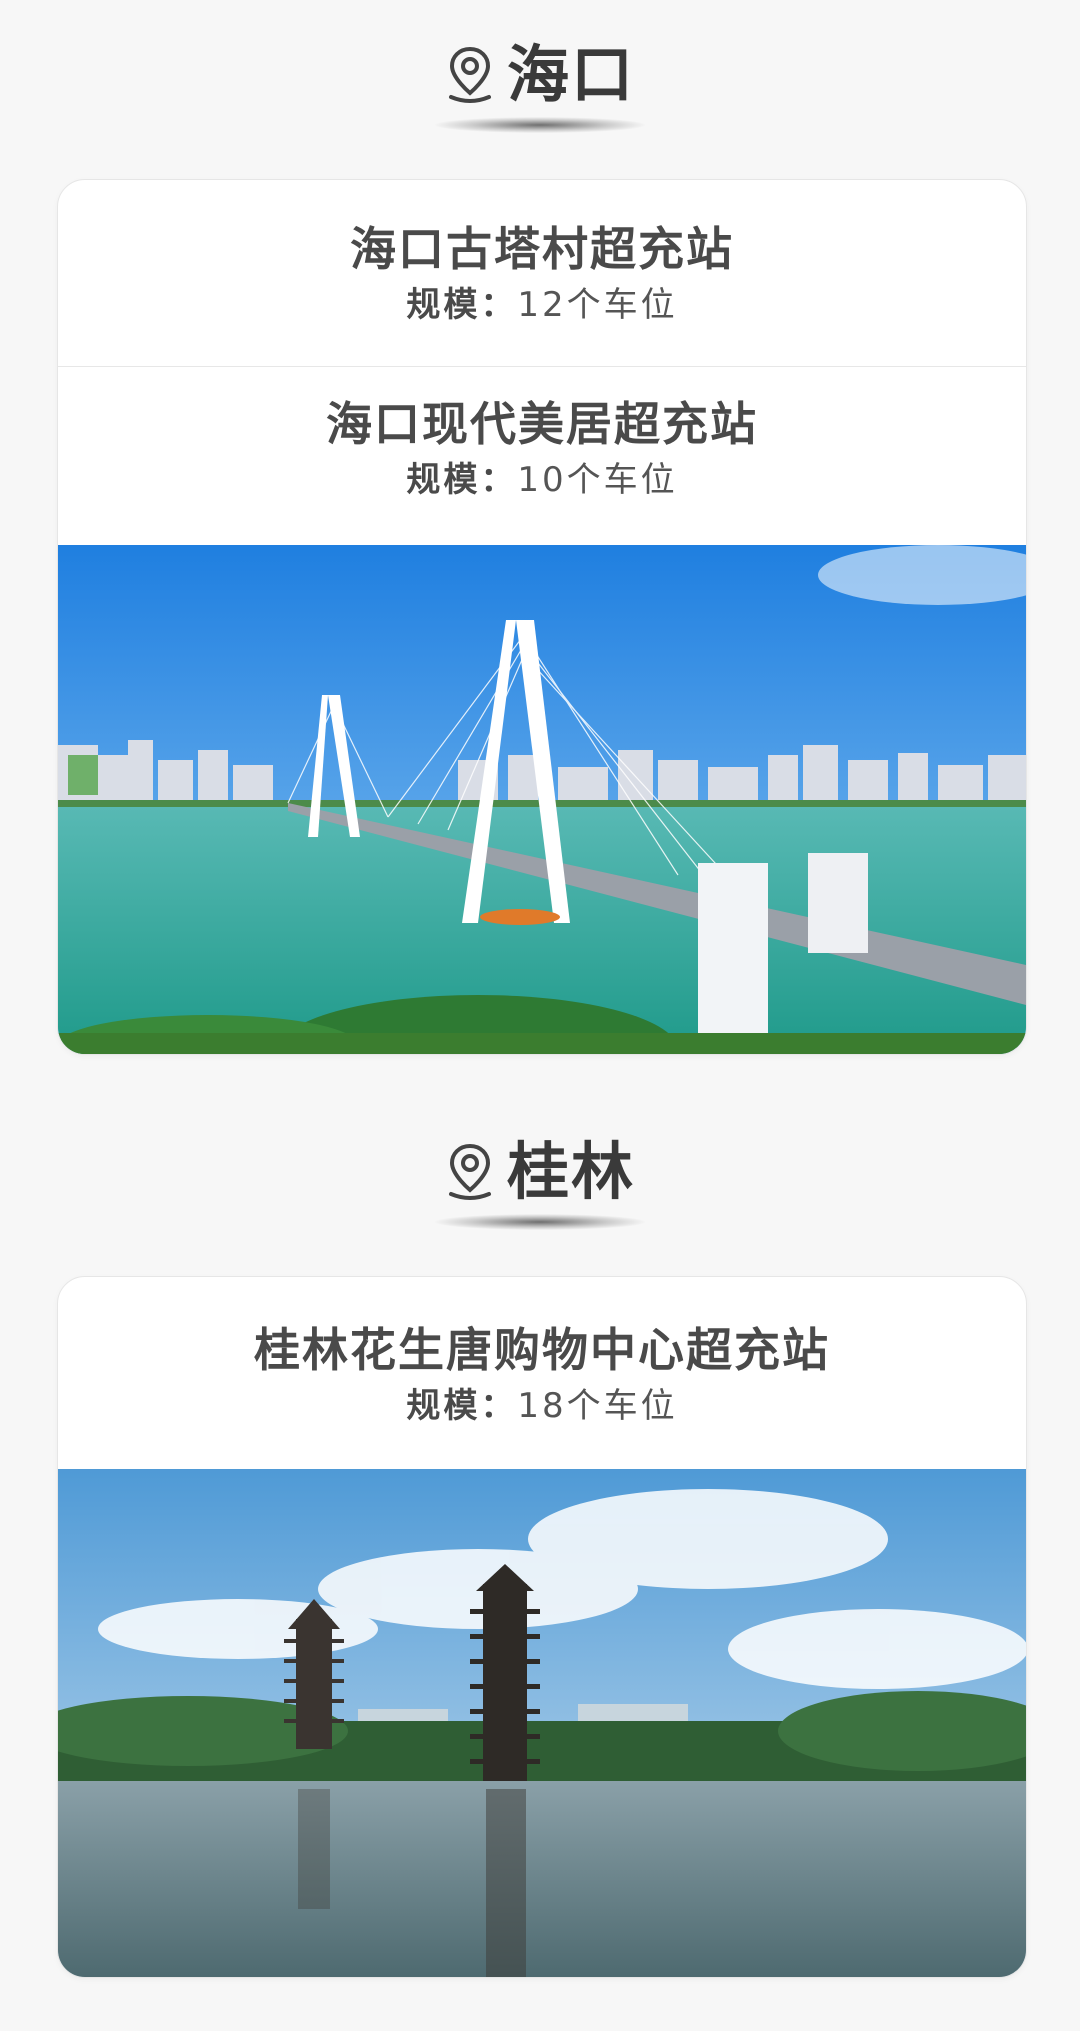 The width and height of the screenshot is (1080, 2031). I want to click on city-header-guilin: 桂林, so click(540, 1172).